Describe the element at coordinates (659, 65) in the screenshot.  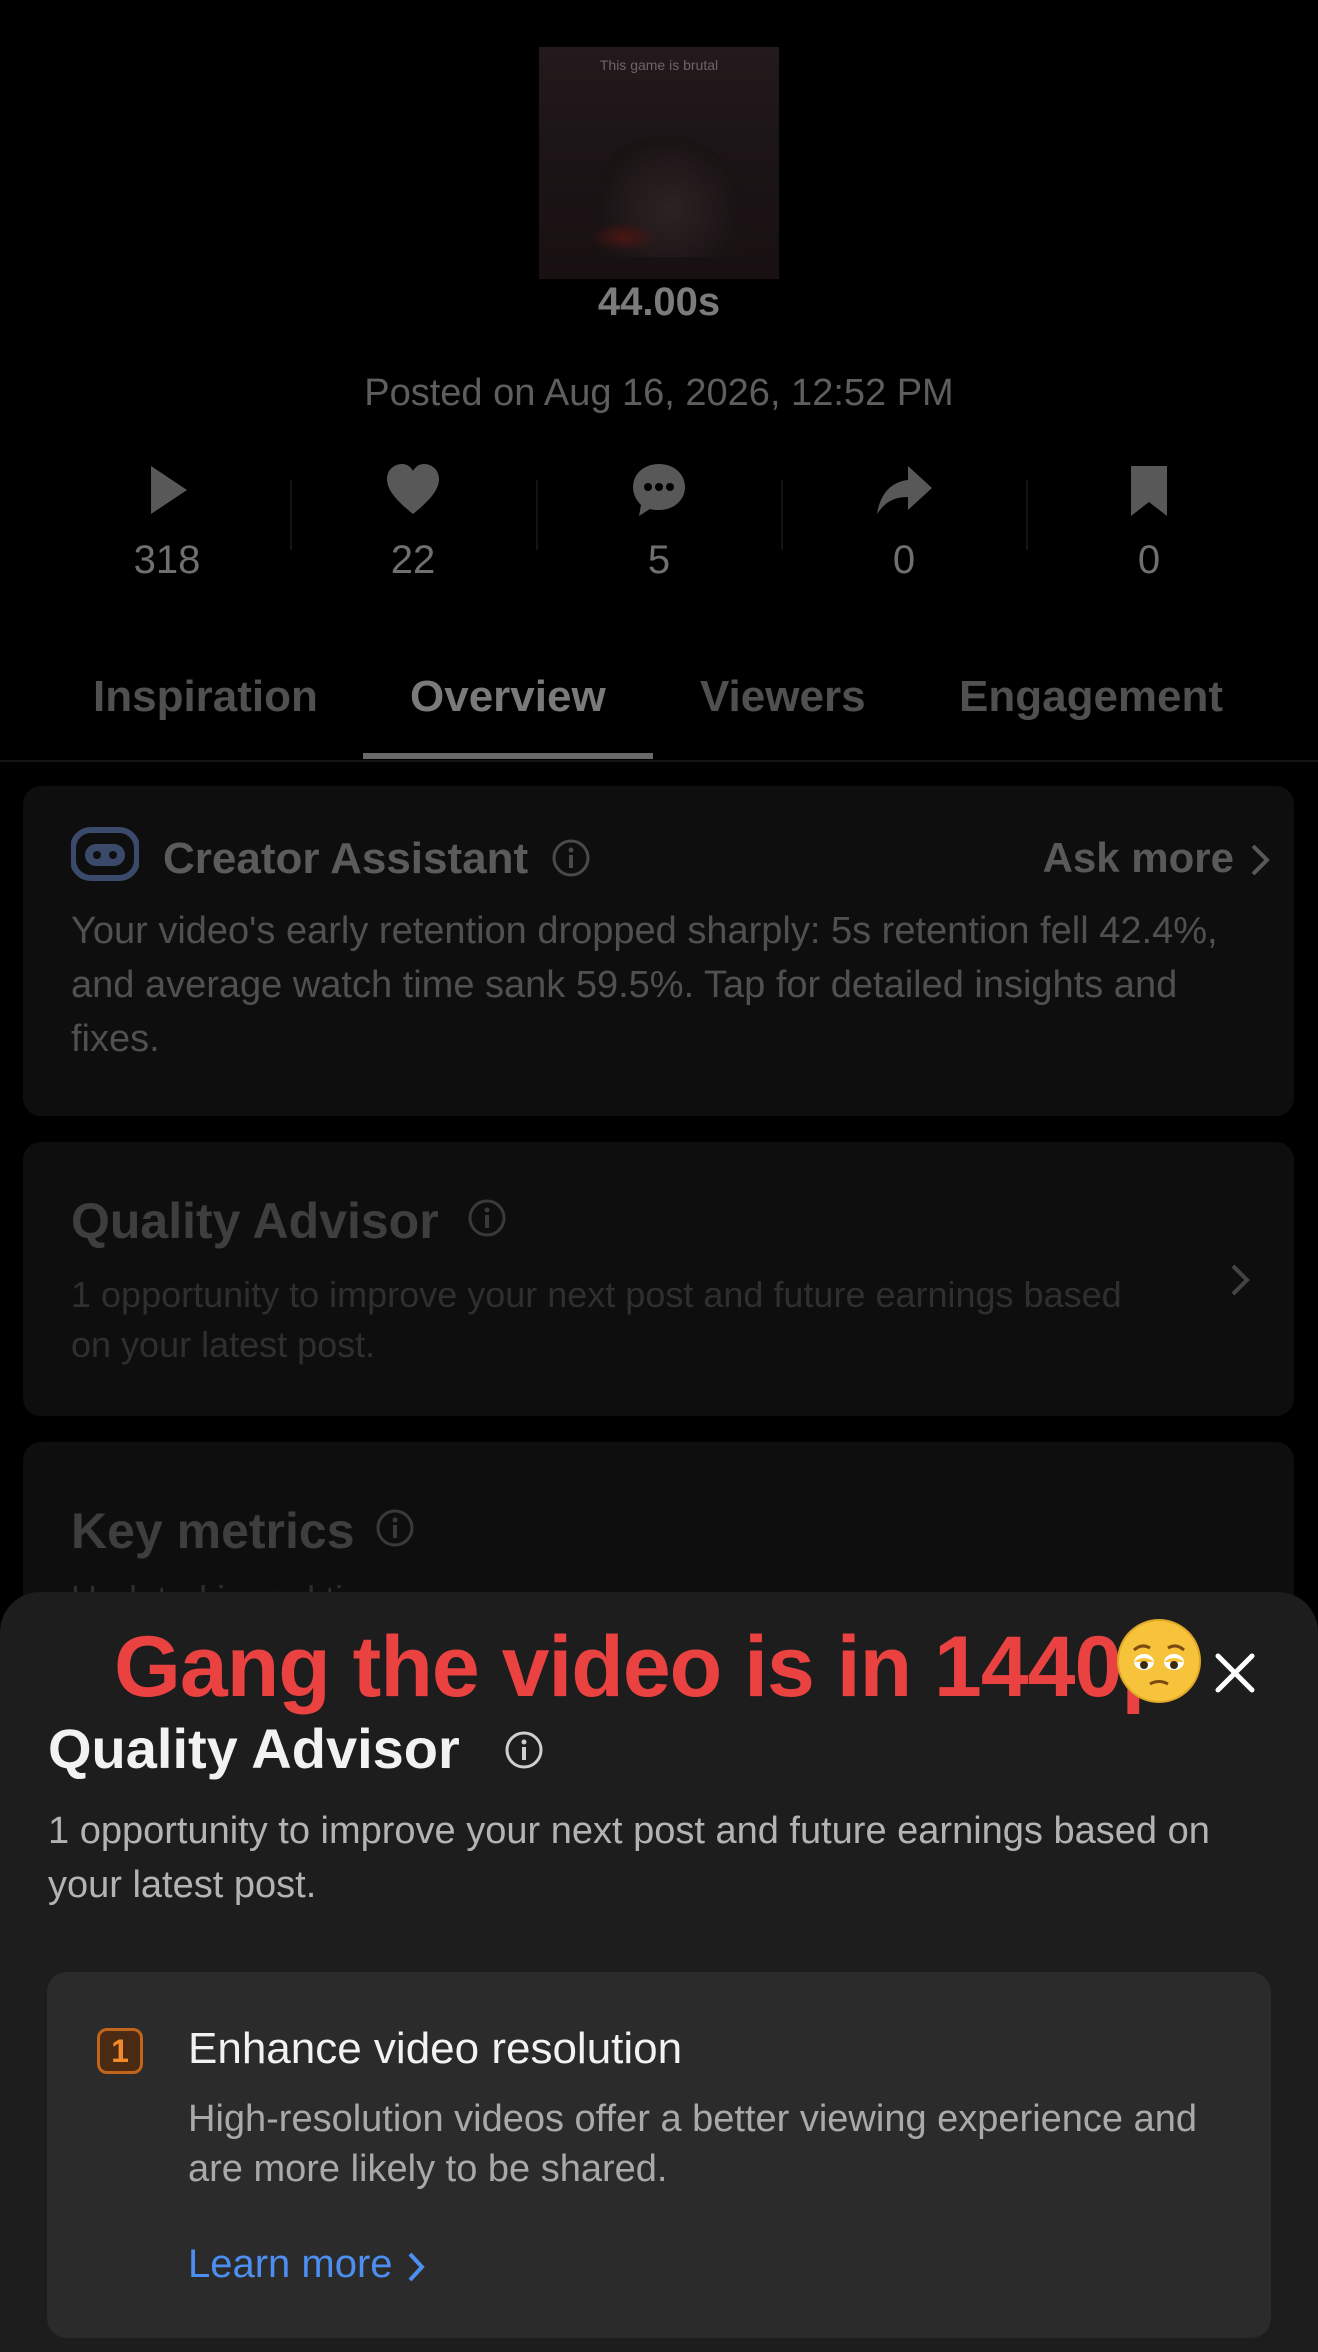
I see `thumbnail-caption: This game is brutal` at that location.